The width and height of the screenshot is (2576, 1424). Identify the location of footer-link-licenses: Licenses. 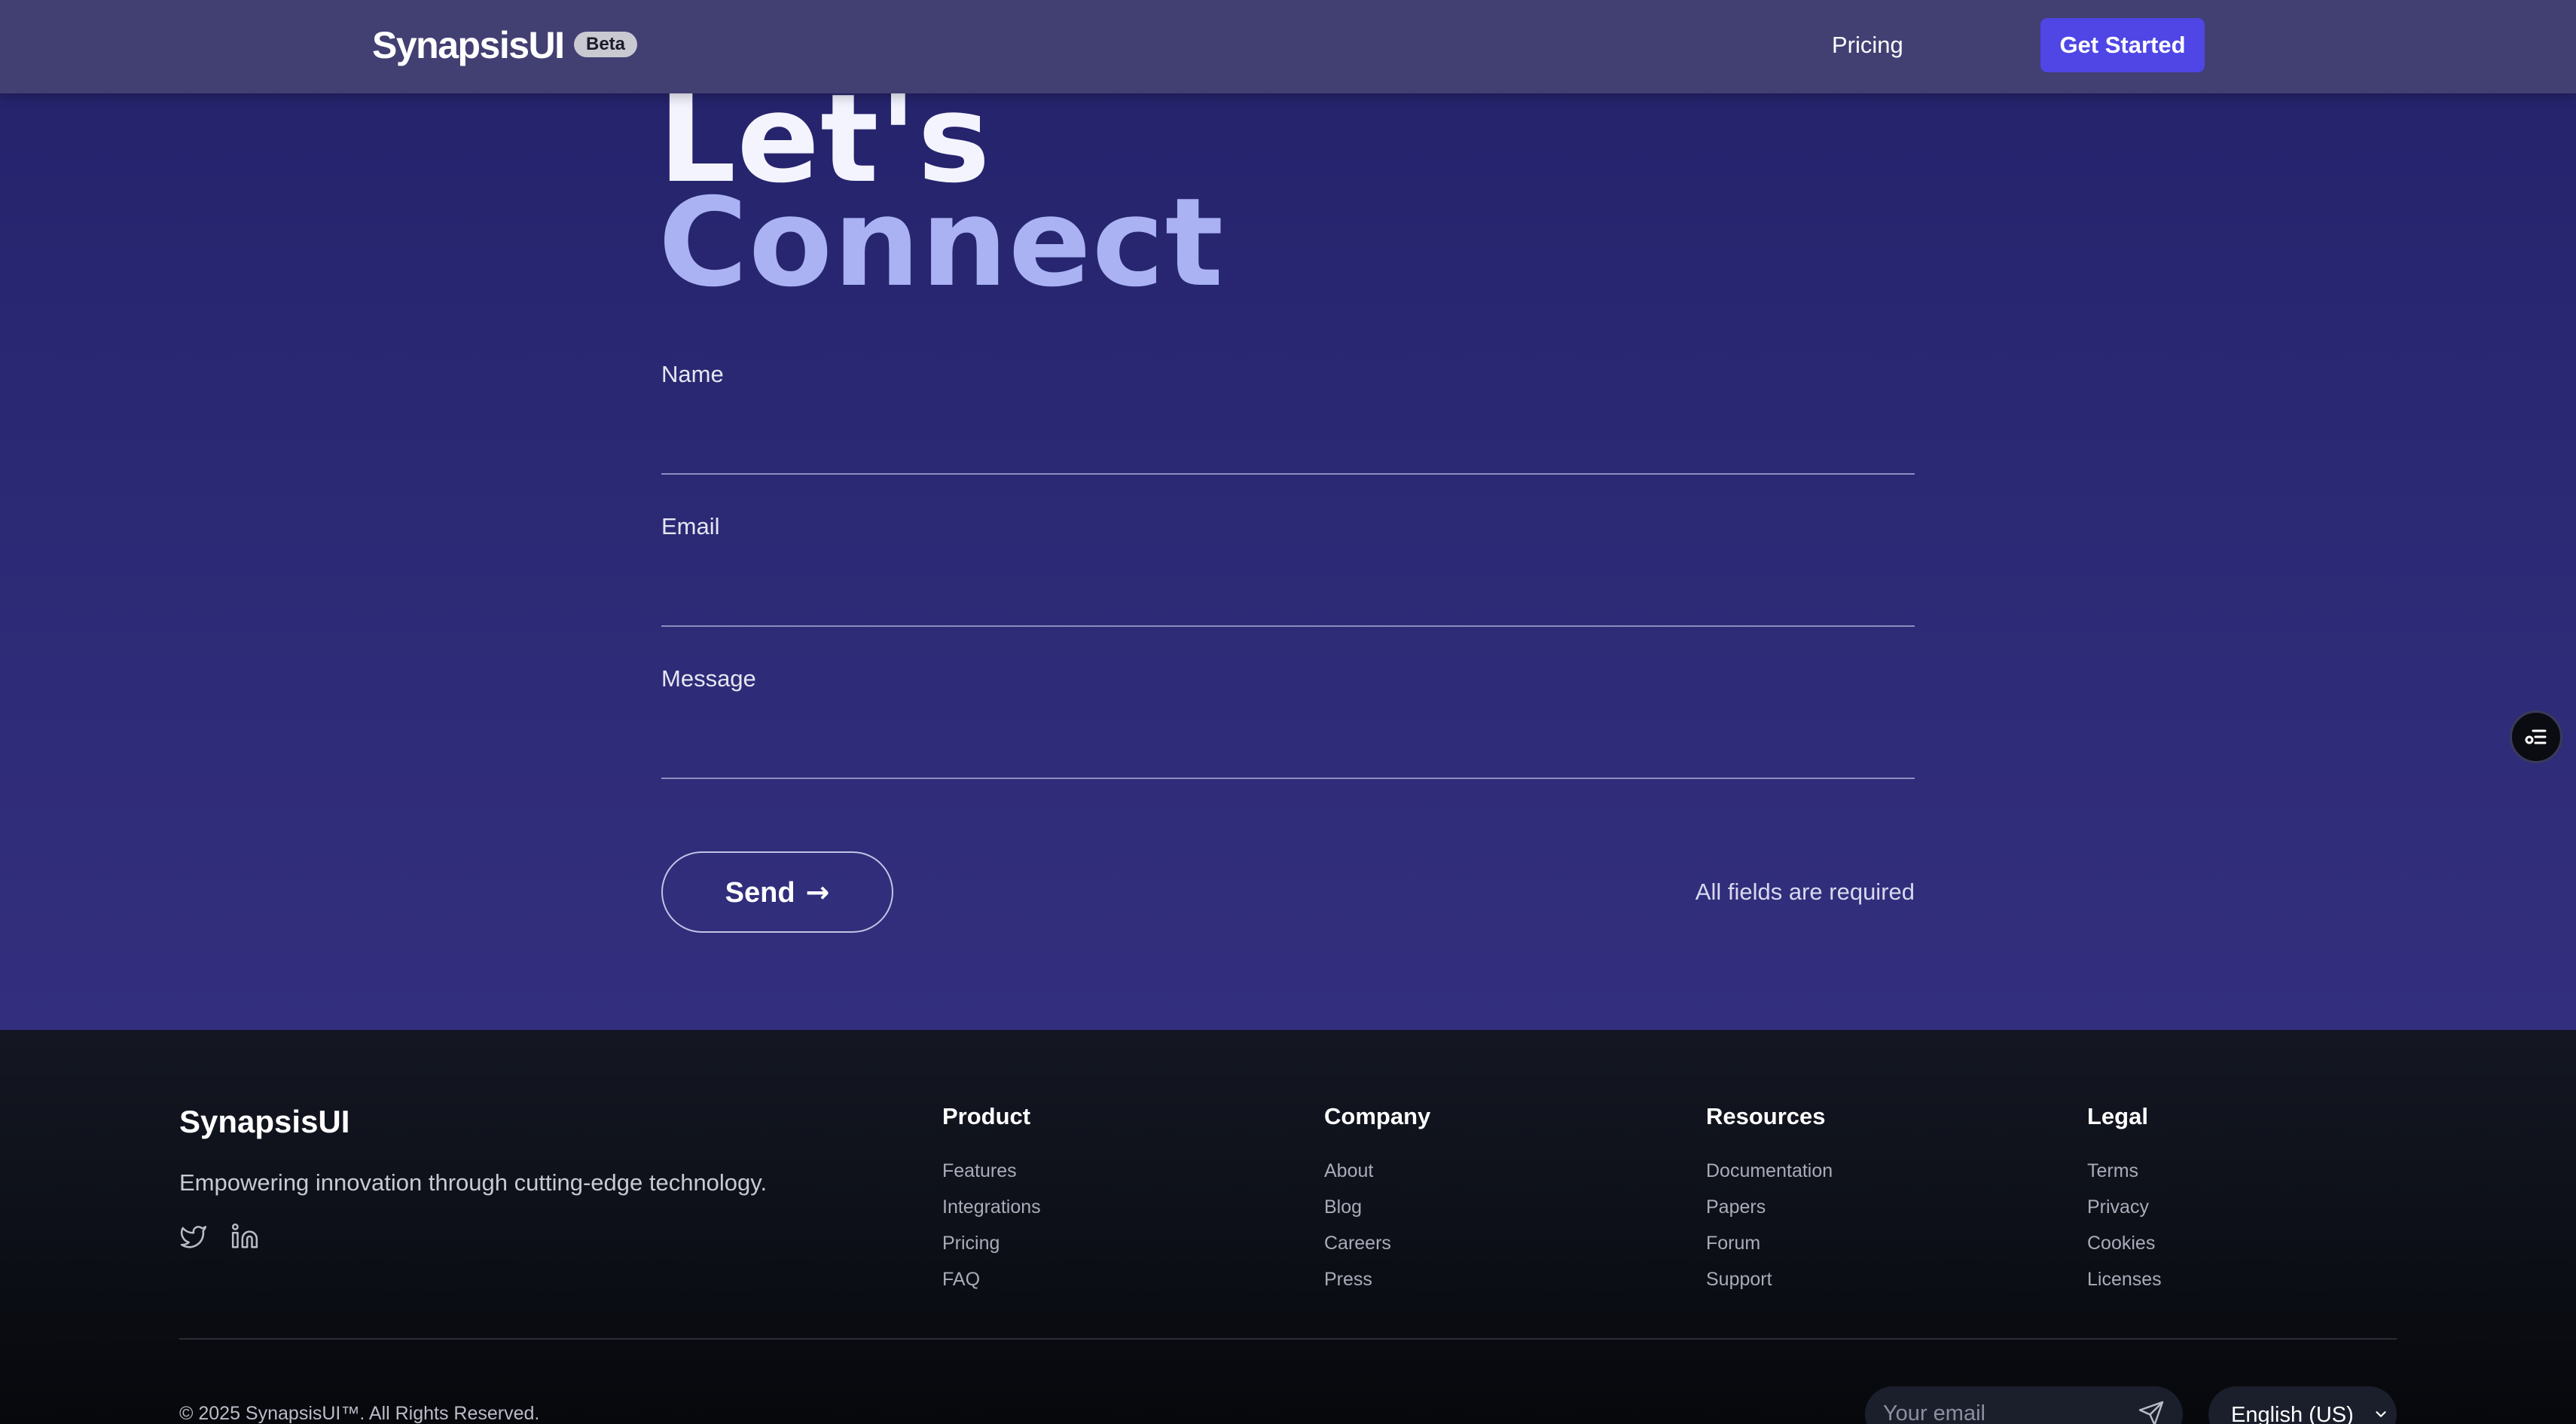
(2125, 1279).